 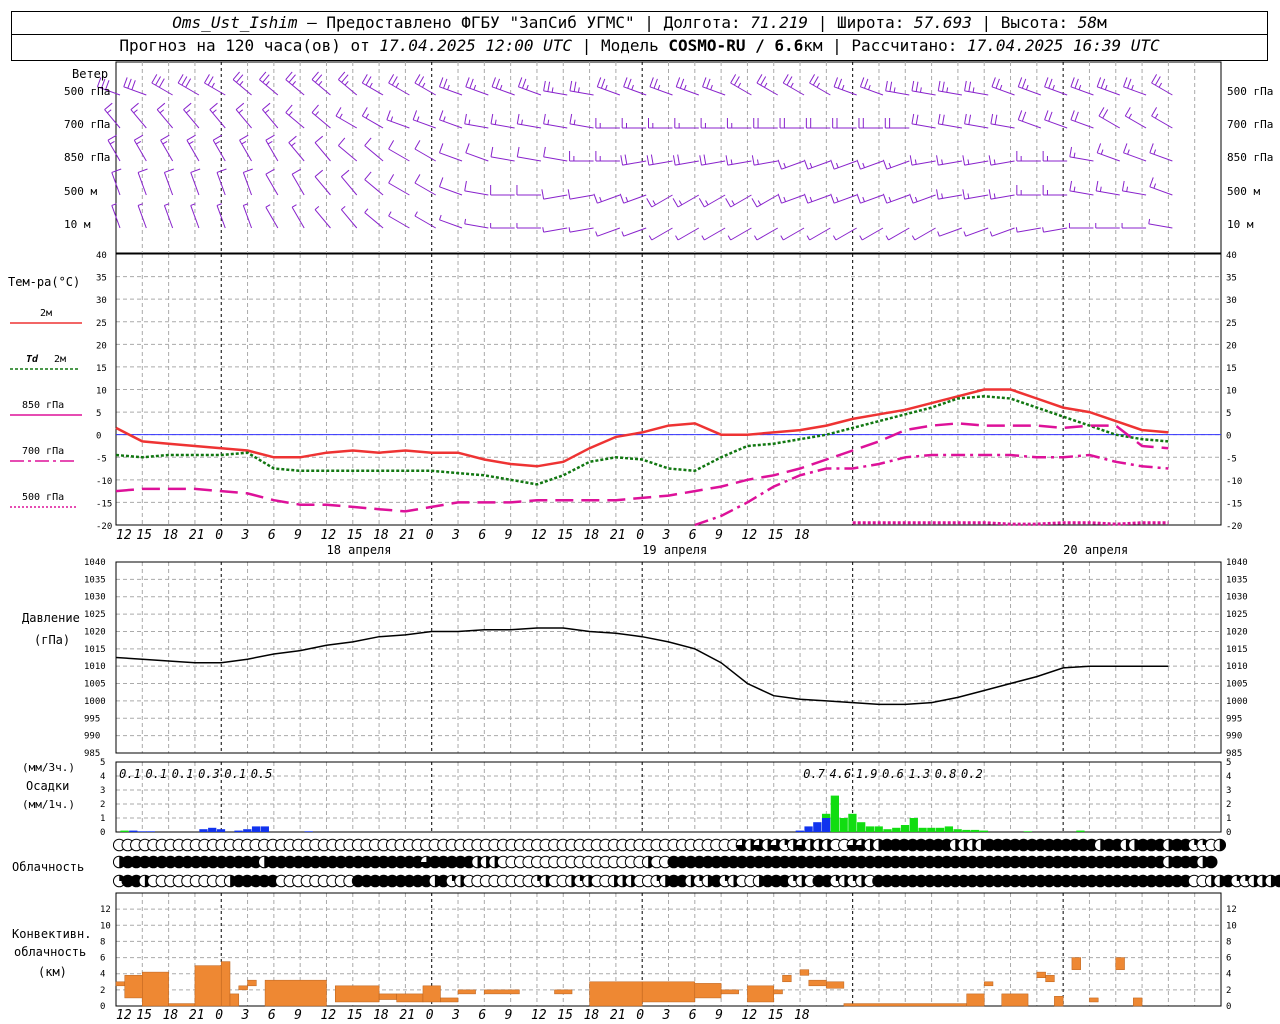 What do you see at coordinates (48, 767) in the screenshot?
I see `precip-unit-3h: (мм/3ч.)` at bounding box center [48, 767].